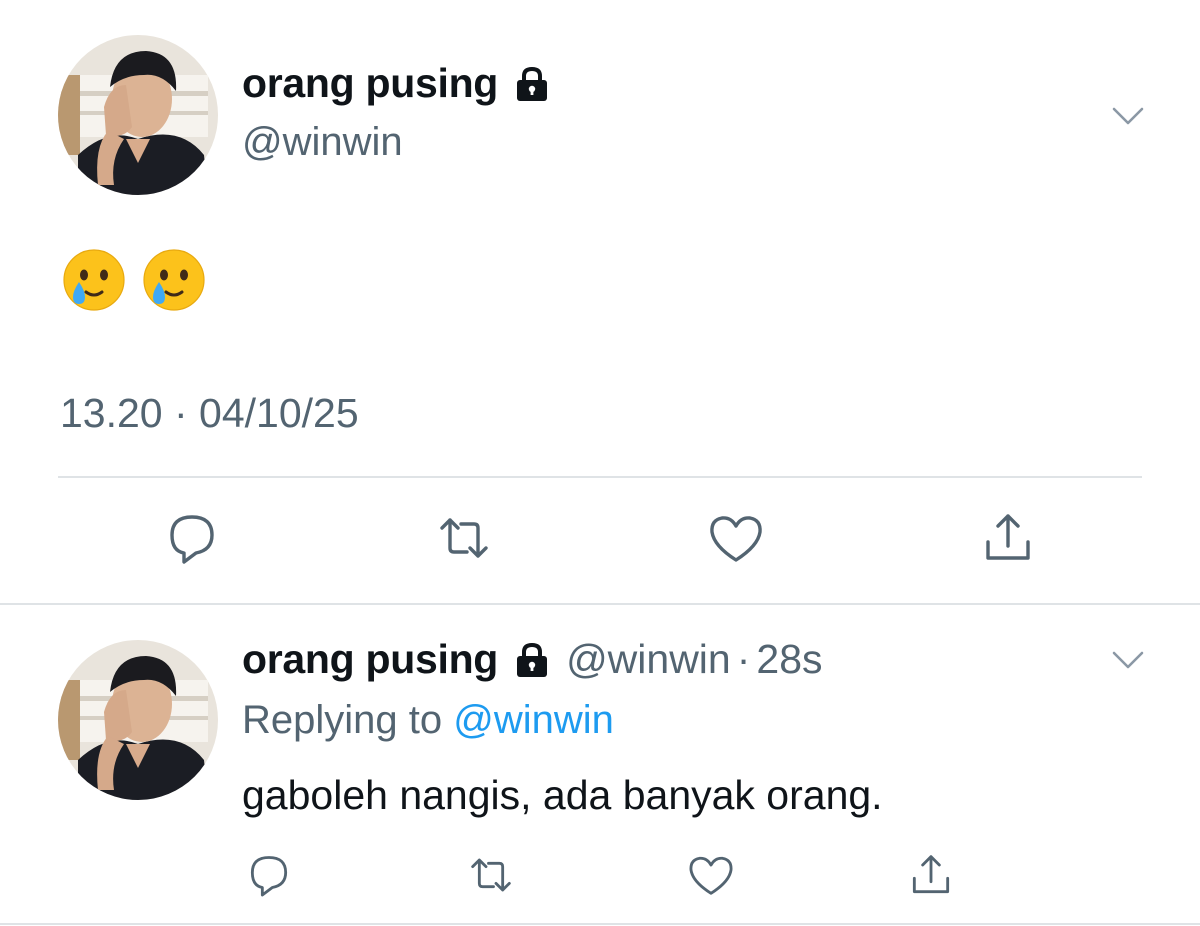 The image size is (1200, 926). Describe the element at coordinates (533, 720) in the screenshot. I see `mention-link: @winwin` at that location.